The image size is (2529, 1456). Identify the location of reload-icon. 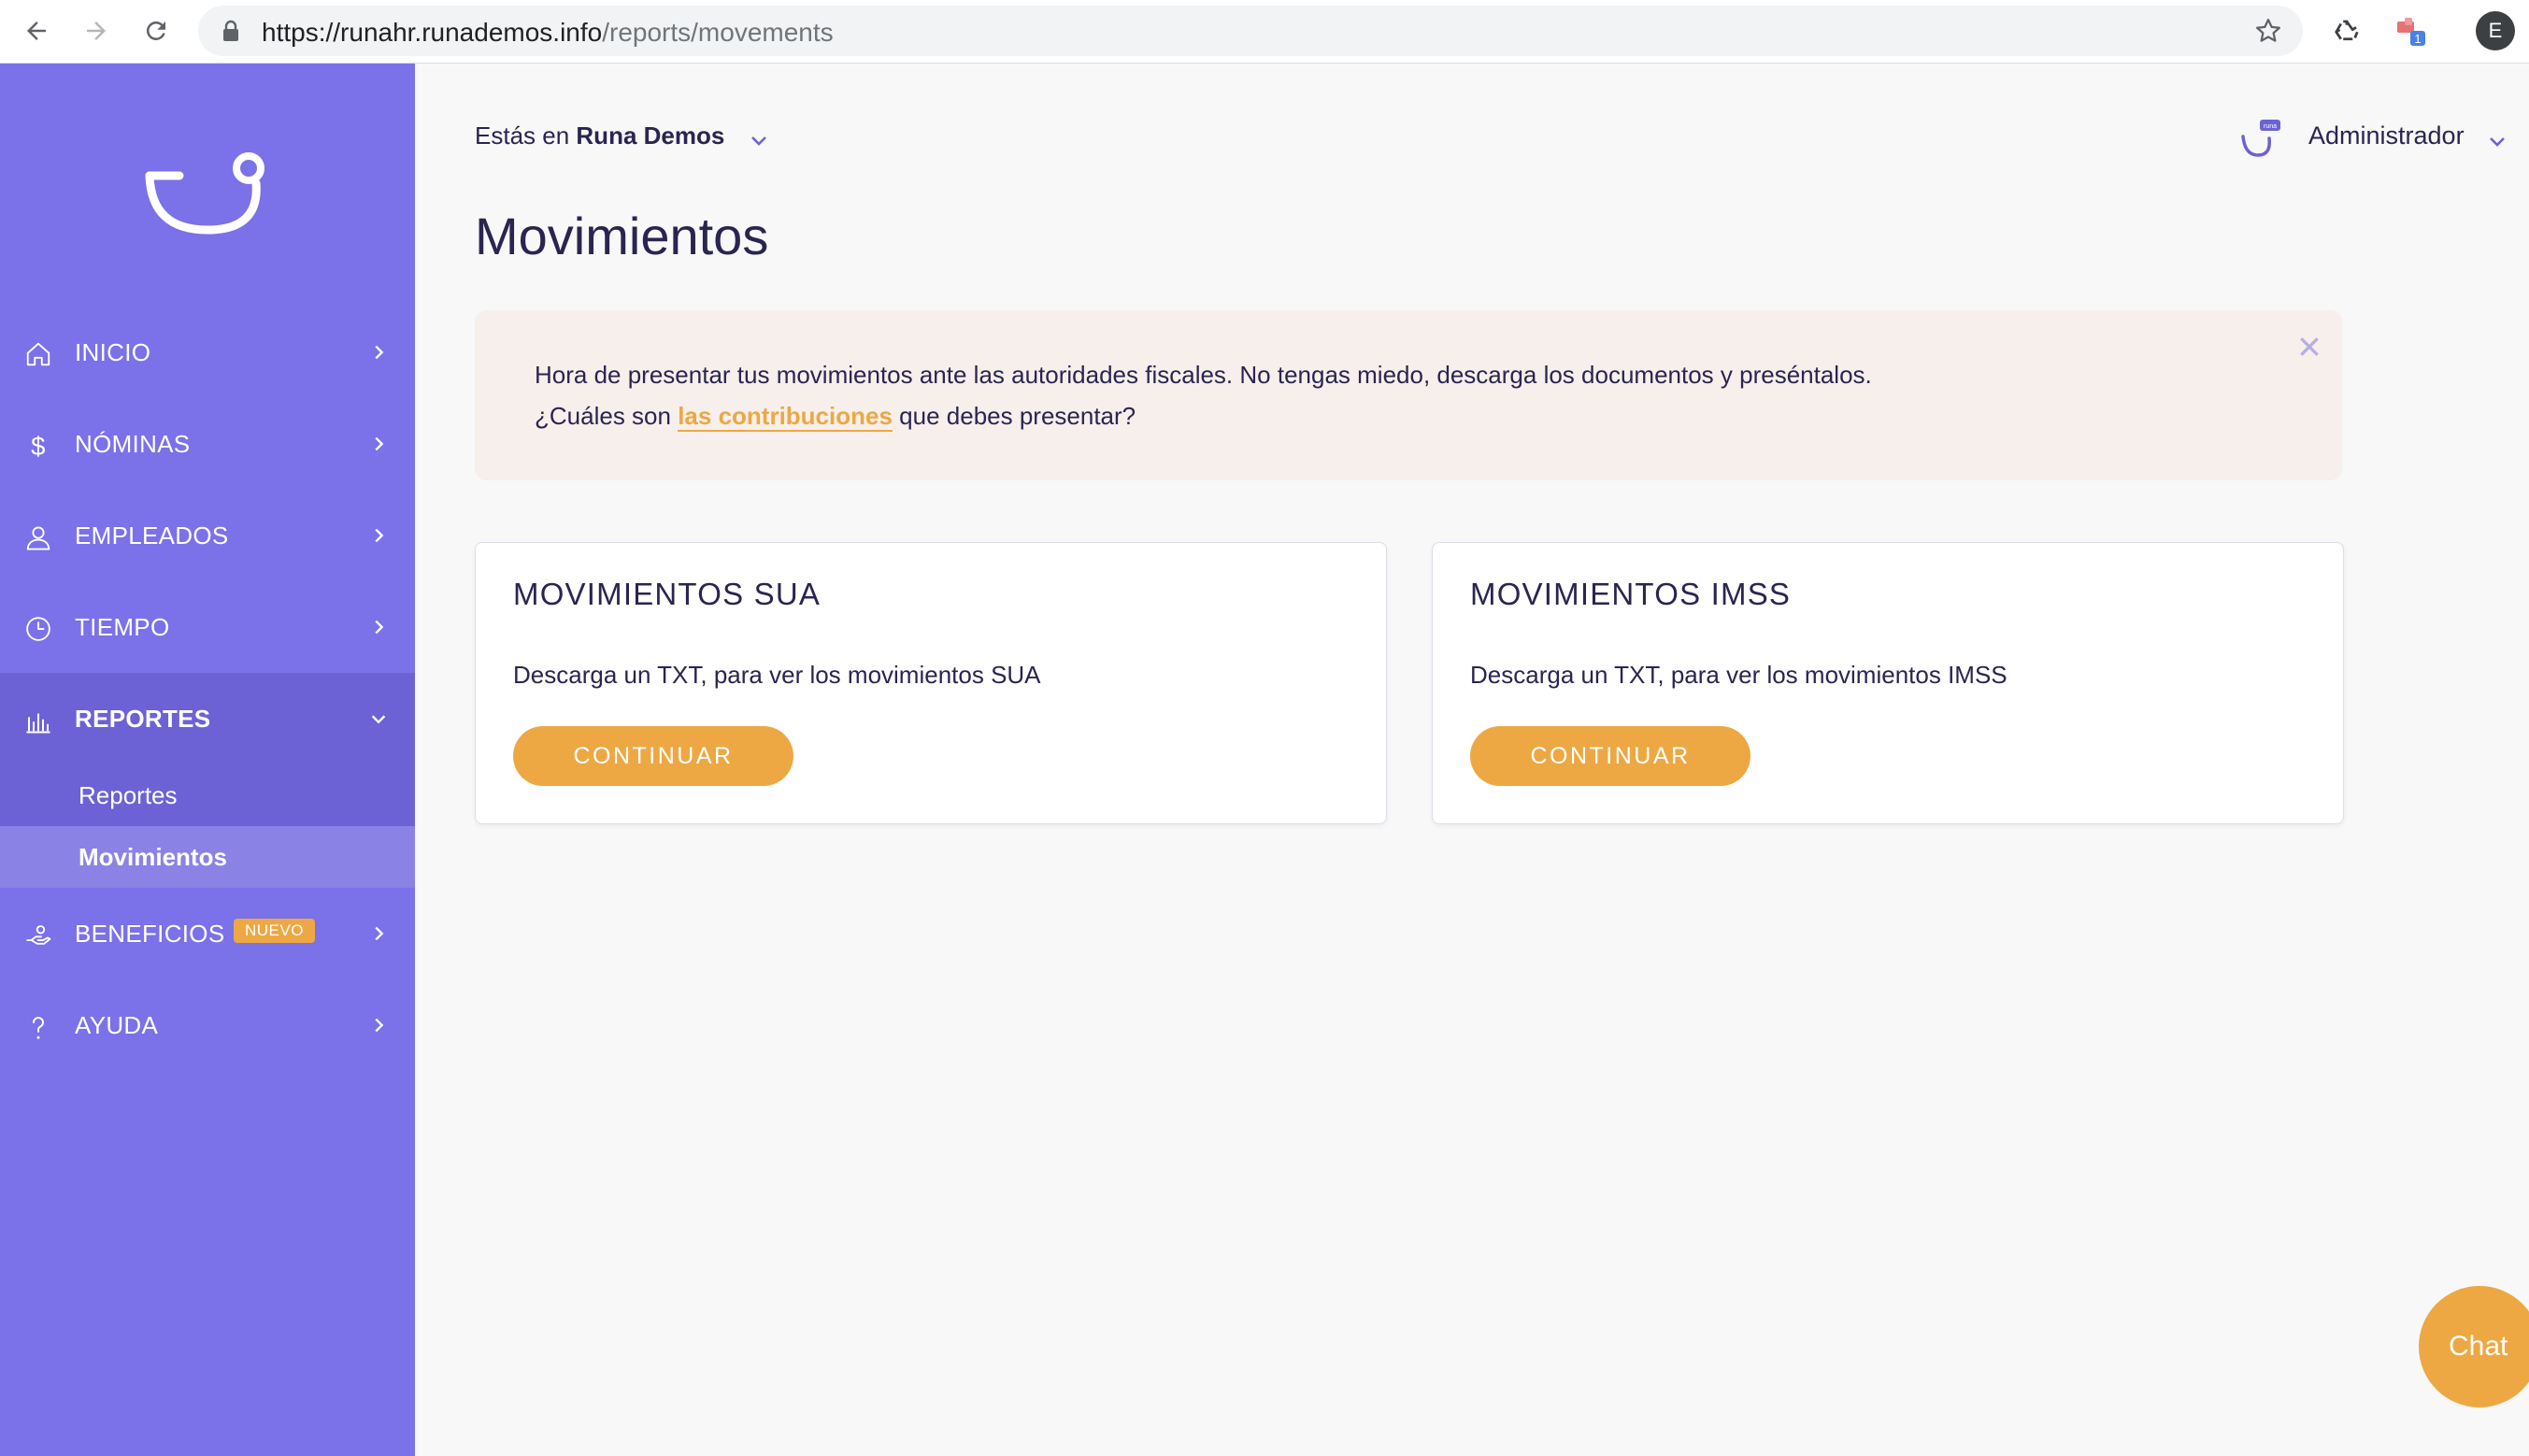
(155, 30).